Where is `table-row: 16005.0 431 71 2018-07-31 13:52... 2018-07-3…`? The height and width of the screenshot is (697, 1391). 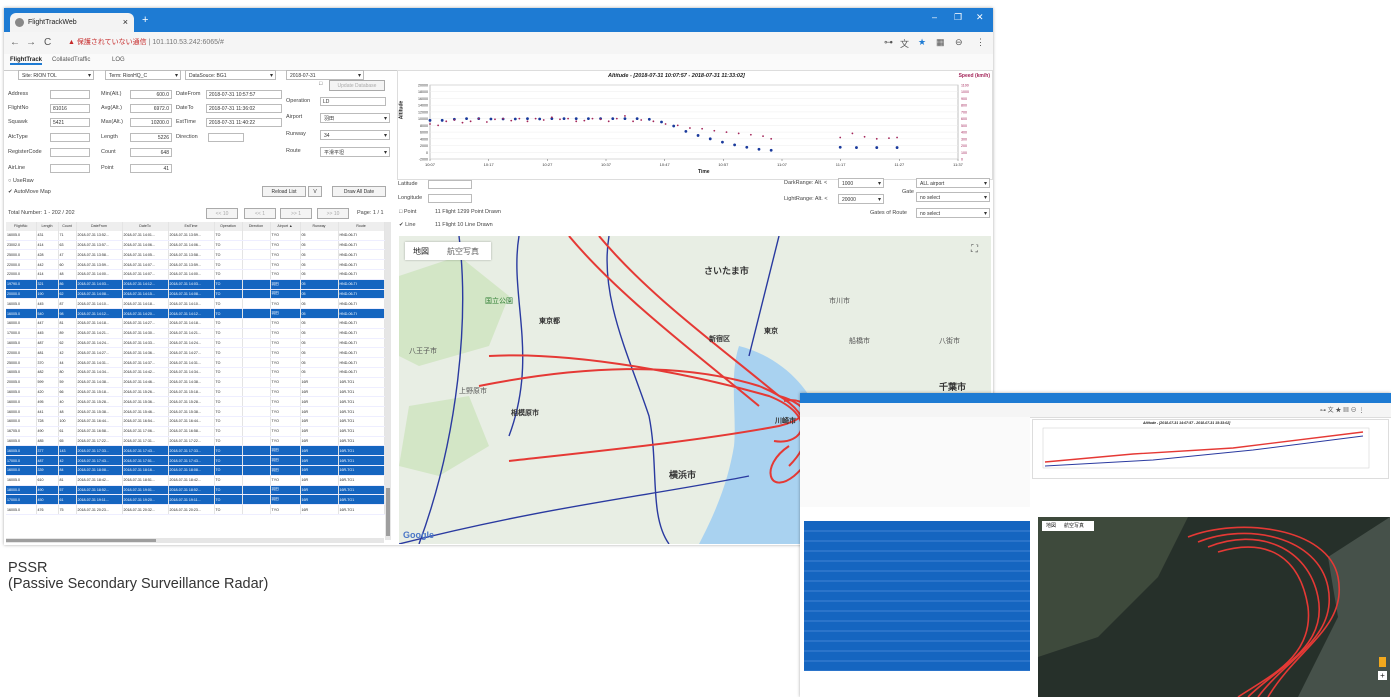 table-row: 16005.0 431 71 2018-07-31 13:52... 2018-07-3… is located at coordinates (195, 235).